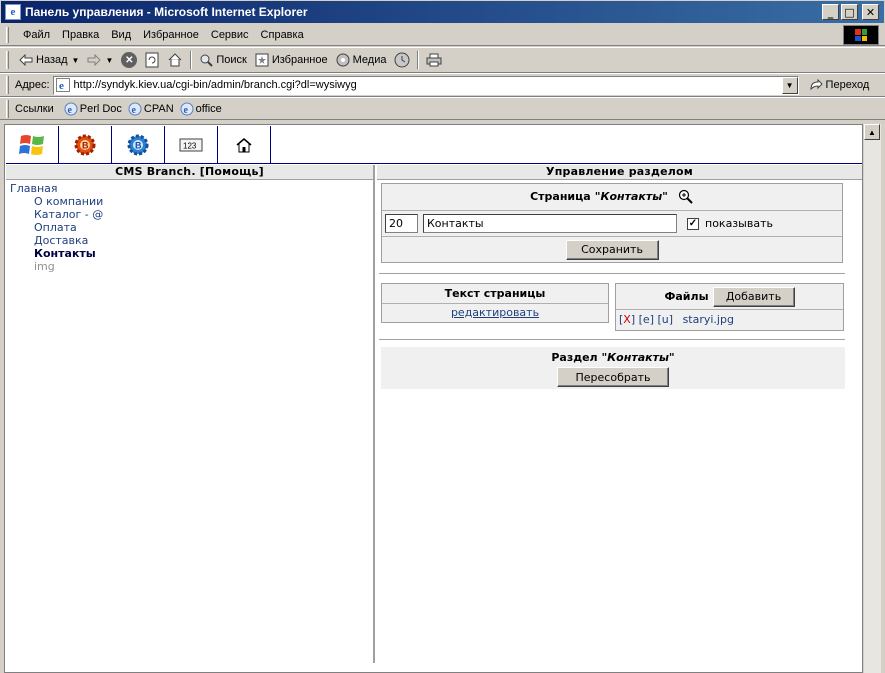  I want to click on tree-item-about: О компании, so click(189, 201).